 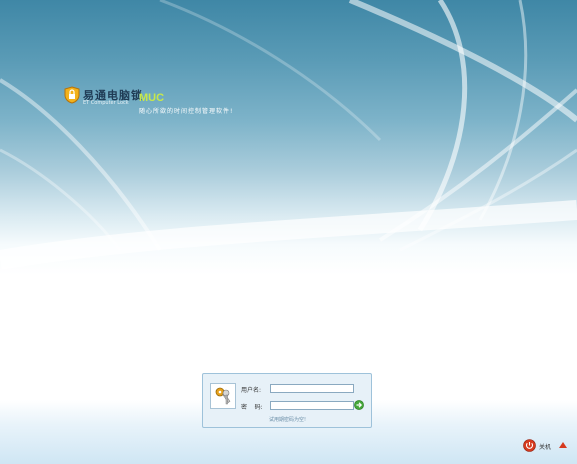 I want to click on app-edition: MUC, so click(x=152, y=98).